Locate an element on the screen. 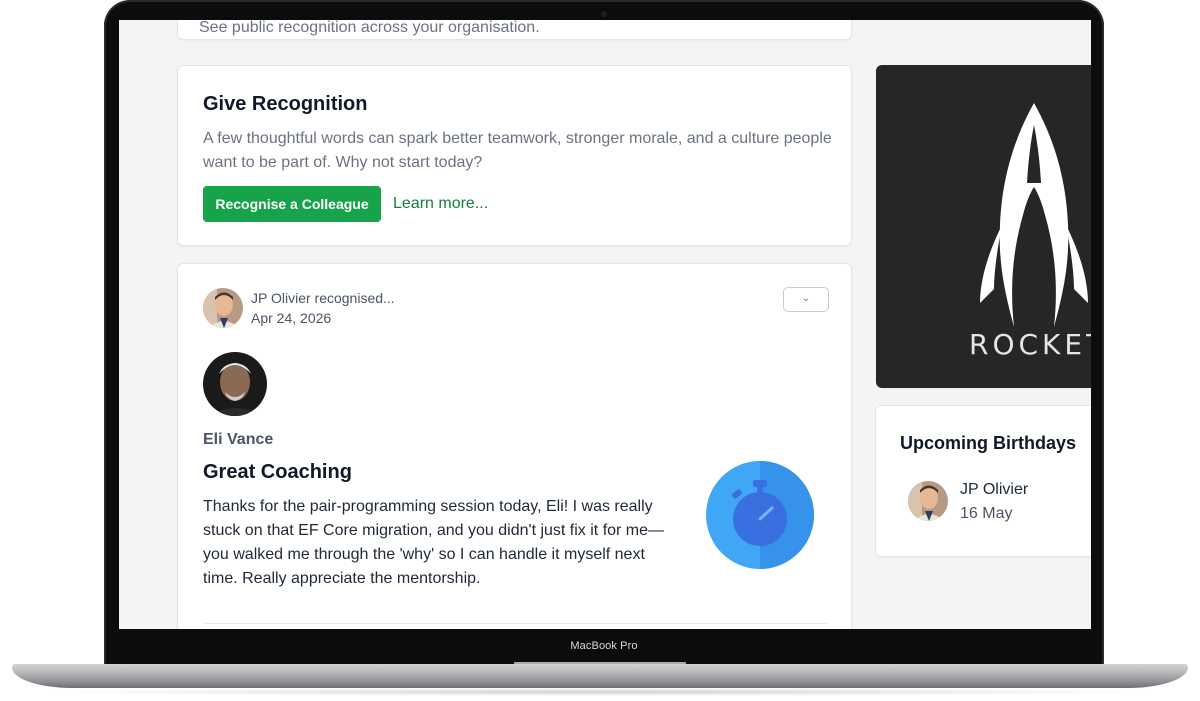  give-recognition-title: Give Recognition is located at coordinates (285, 104).